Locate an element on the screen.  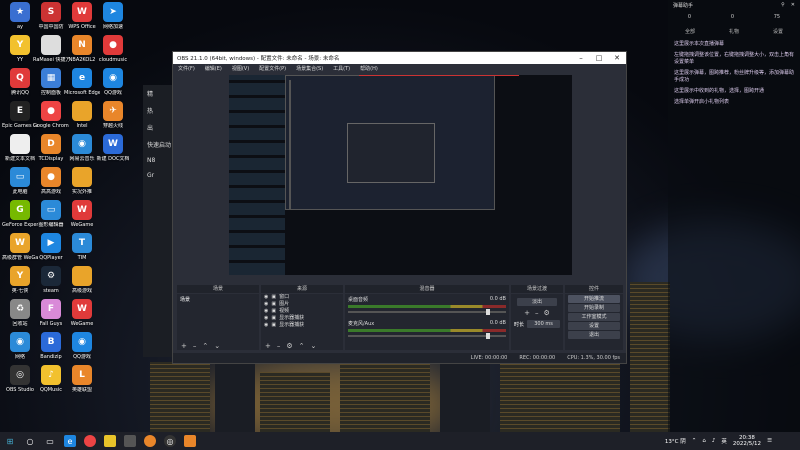
source-item: ◉ ▣ 图片 is located at coordinates (302, 304).